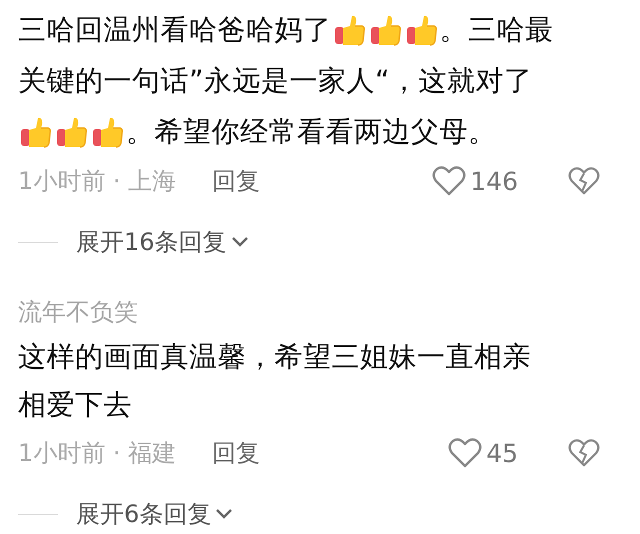  What do you see at coordinates (97, 181) in the screenshot?
I see `time-location: 1小时前 · 上海` at bounding box center [97, 181].